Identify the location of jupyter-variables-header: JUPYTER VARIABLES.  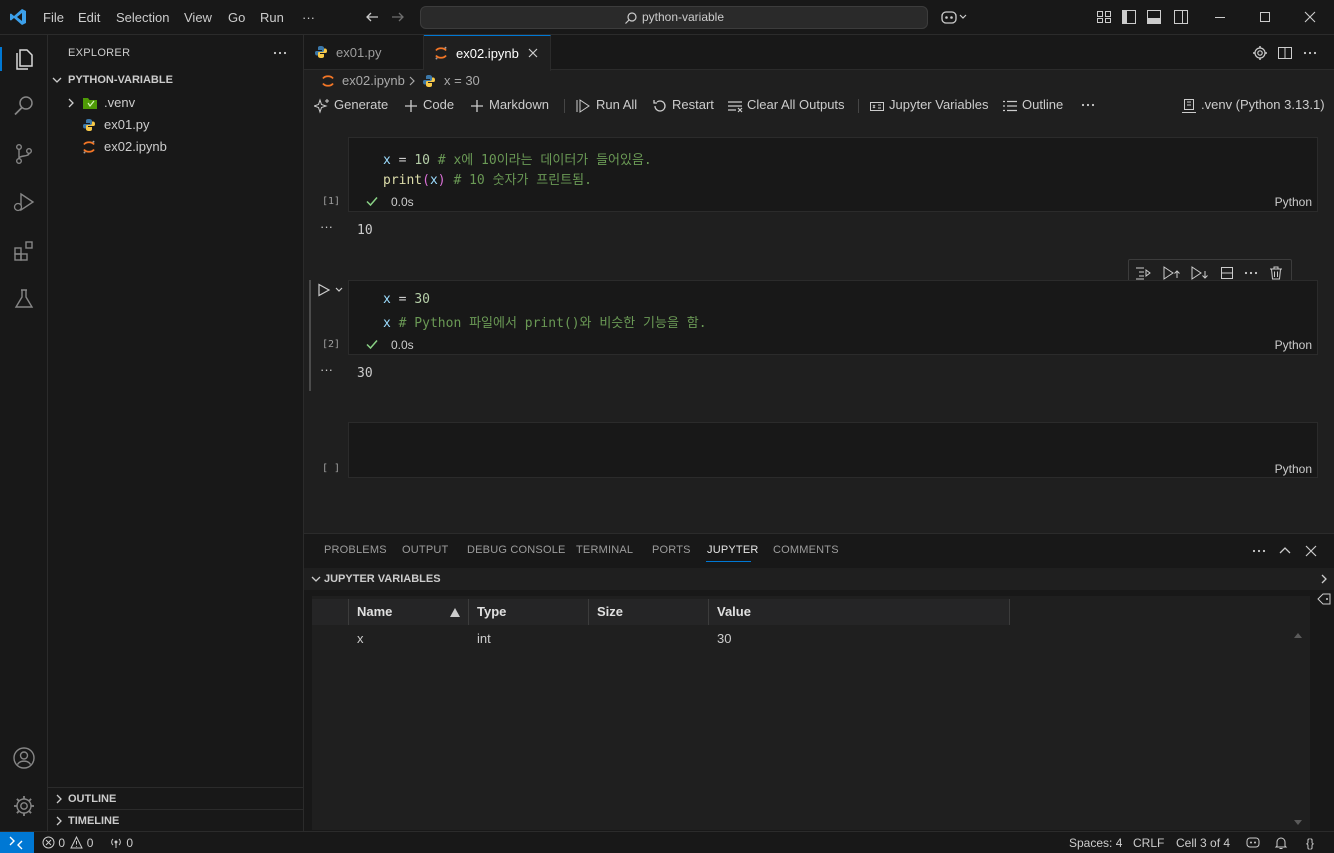
(819, 579).